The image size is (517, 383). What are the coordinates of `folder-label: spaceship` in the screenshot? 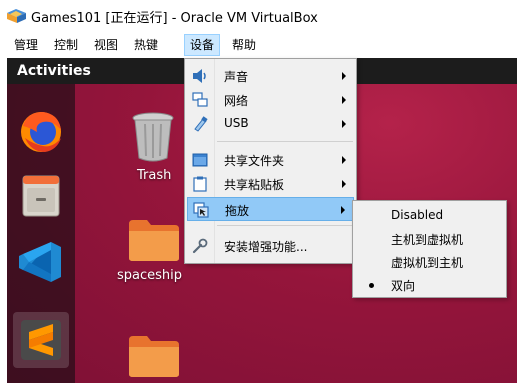 It's located at (150, 275).